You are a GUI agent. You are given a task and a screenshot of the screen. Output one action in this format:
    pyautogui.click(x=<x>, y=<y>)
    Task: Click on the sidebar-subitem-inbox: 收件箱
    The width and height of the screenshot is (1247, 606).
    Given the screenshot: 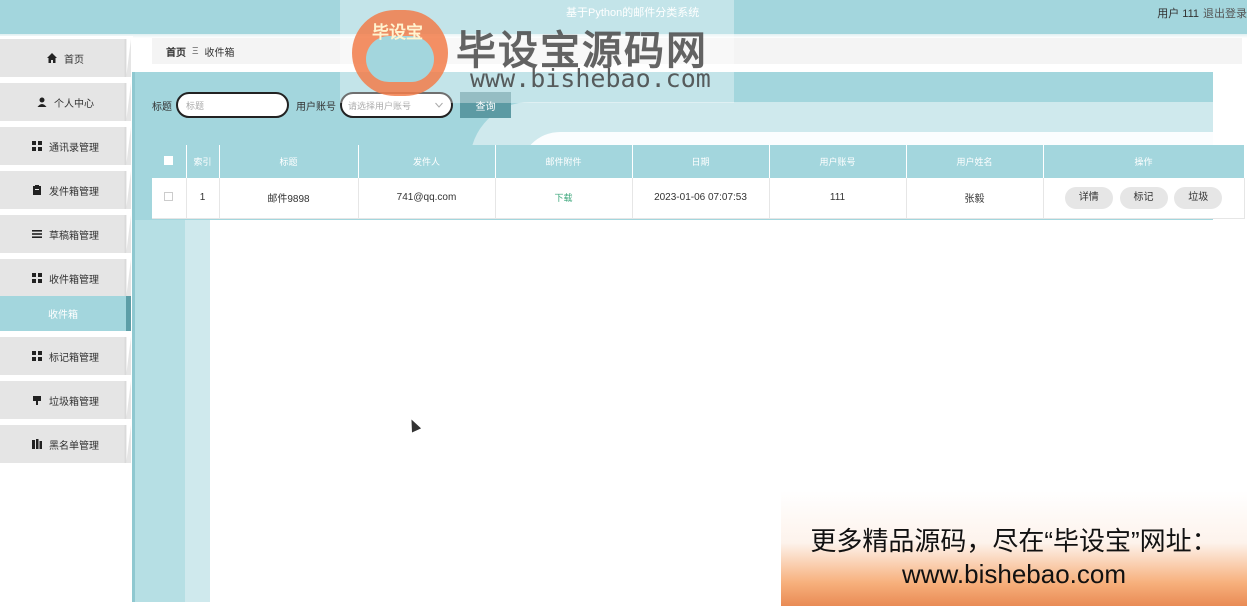 What is the action you would take?
    pyautogui.click(x=65, y=313)
    